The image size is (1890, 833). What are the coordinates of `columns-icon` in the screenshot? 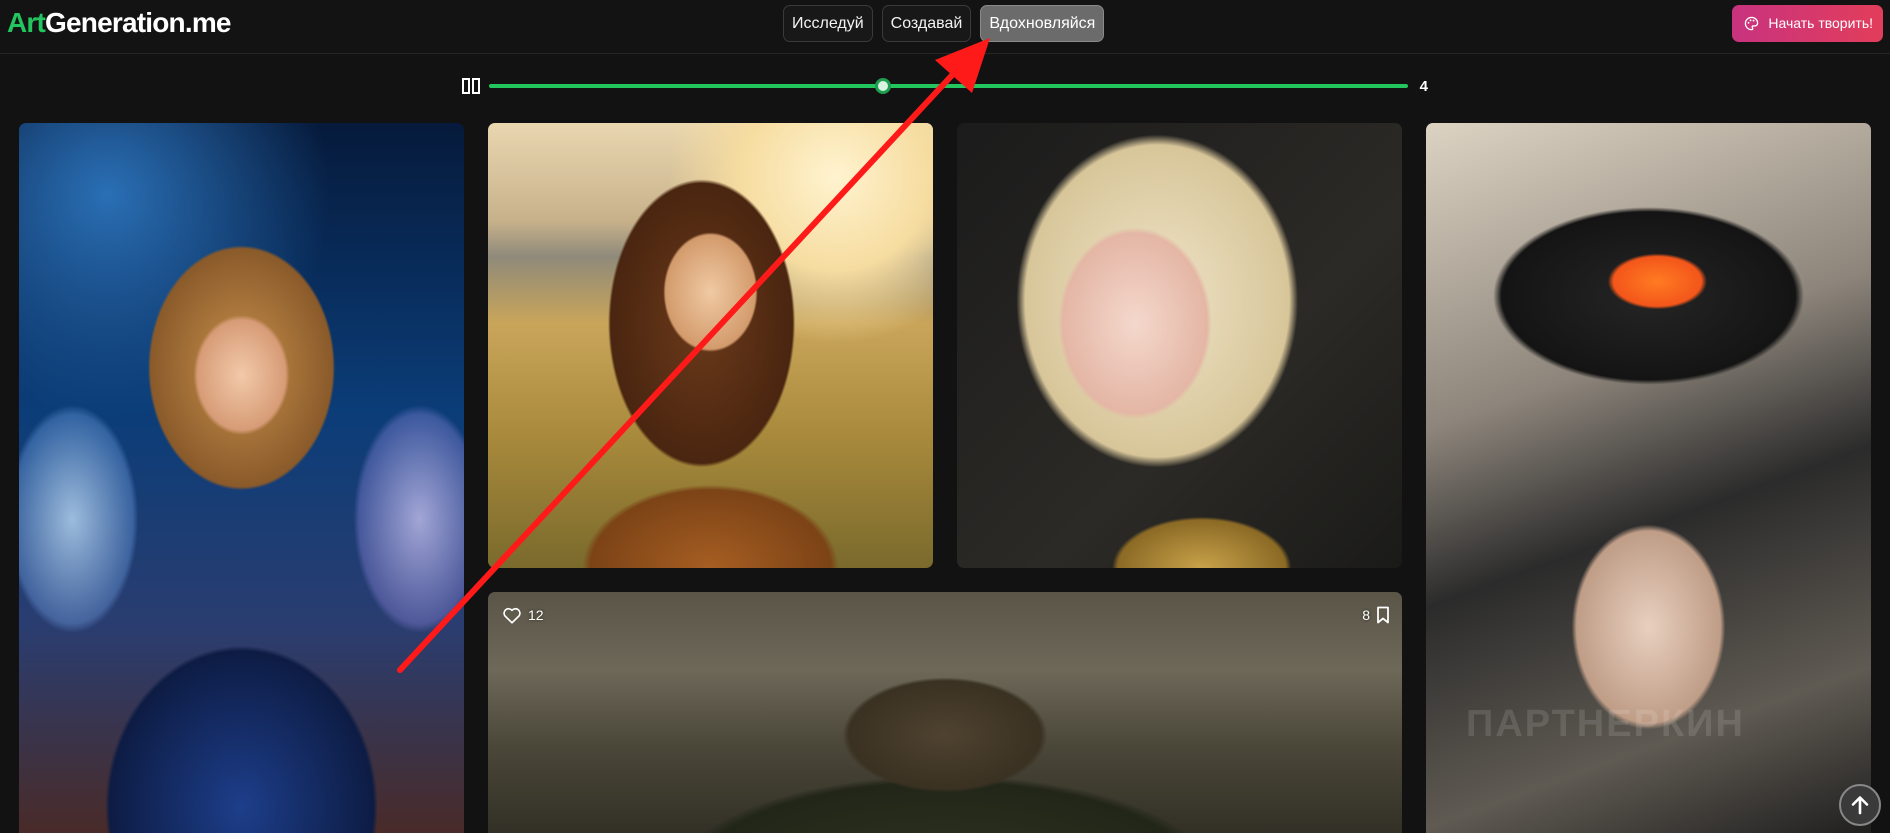 It's located at (471, 86).